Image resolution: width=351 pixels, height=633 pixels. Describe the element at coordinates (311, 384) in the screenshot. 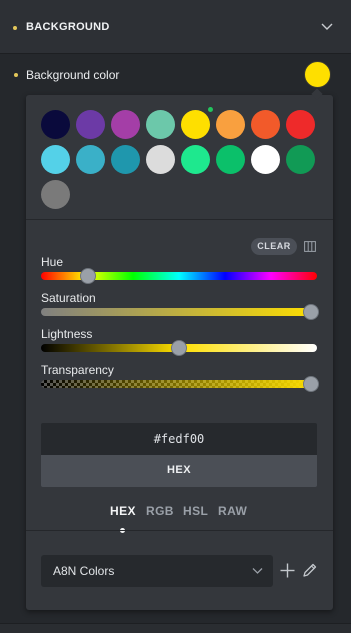

I see `transparency-slider-handle` at that location.